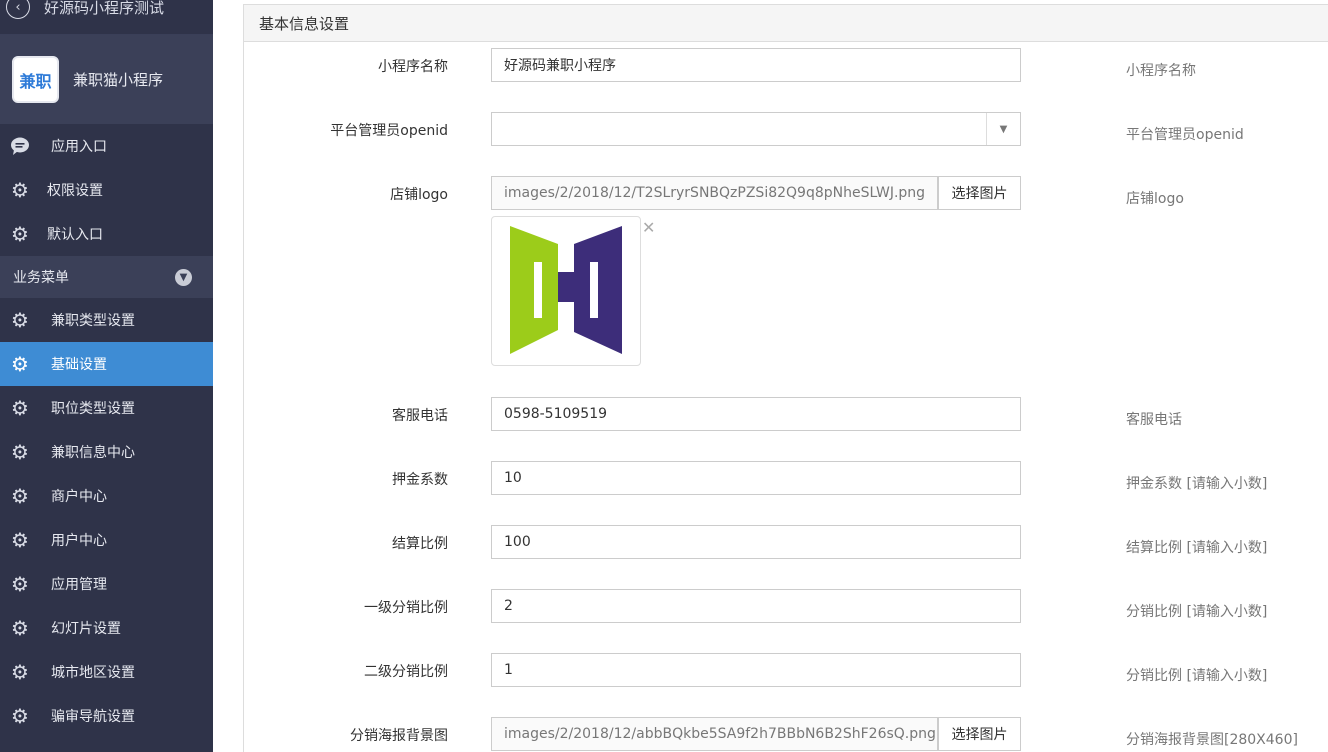 Image resolution: width=1328 pixels, height=752 pixels. I want to click on field-hint: 分销海报背景图[280X460], so click(1212, 740).